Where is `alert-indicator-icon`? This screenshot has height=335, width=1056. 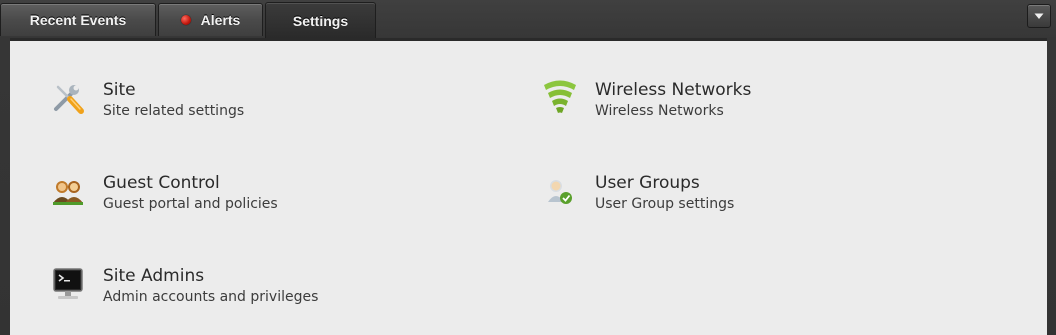
alert-indicator-icon is located at coordinates (185, 20).